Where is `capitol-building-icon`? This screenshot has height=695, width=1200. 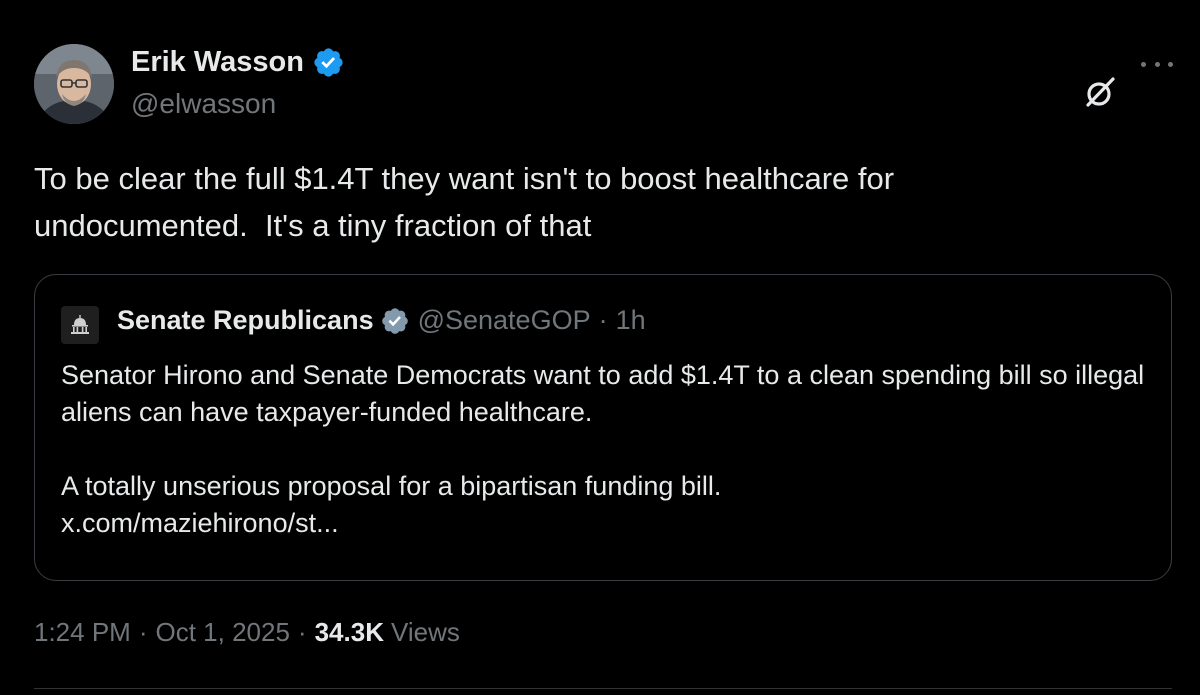 capitol-building-icon is located at coordinates (80, 324).